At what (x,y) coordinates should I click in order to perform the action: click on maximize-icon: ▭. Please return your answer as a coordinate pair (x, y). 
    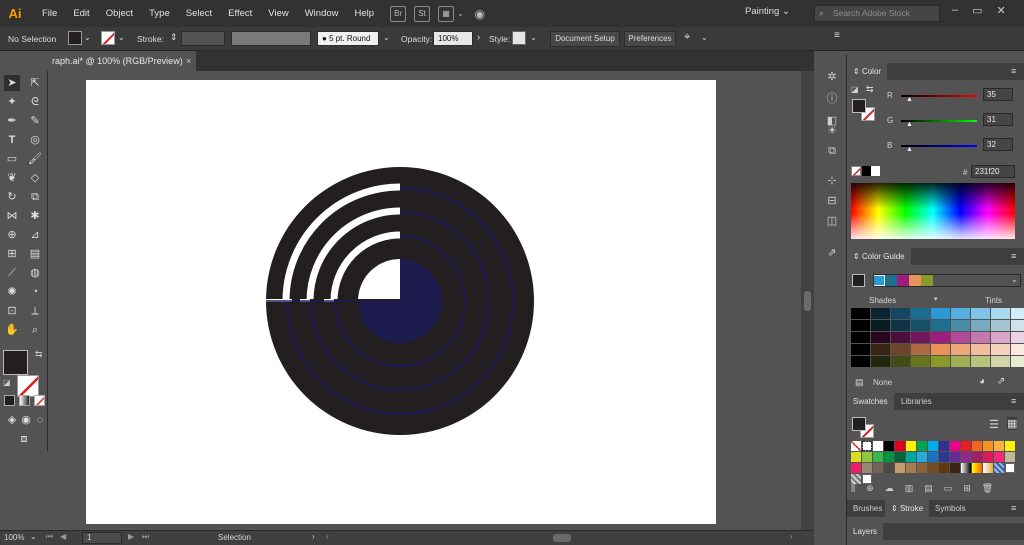
    Looking at the image, I should click on (977, 10).